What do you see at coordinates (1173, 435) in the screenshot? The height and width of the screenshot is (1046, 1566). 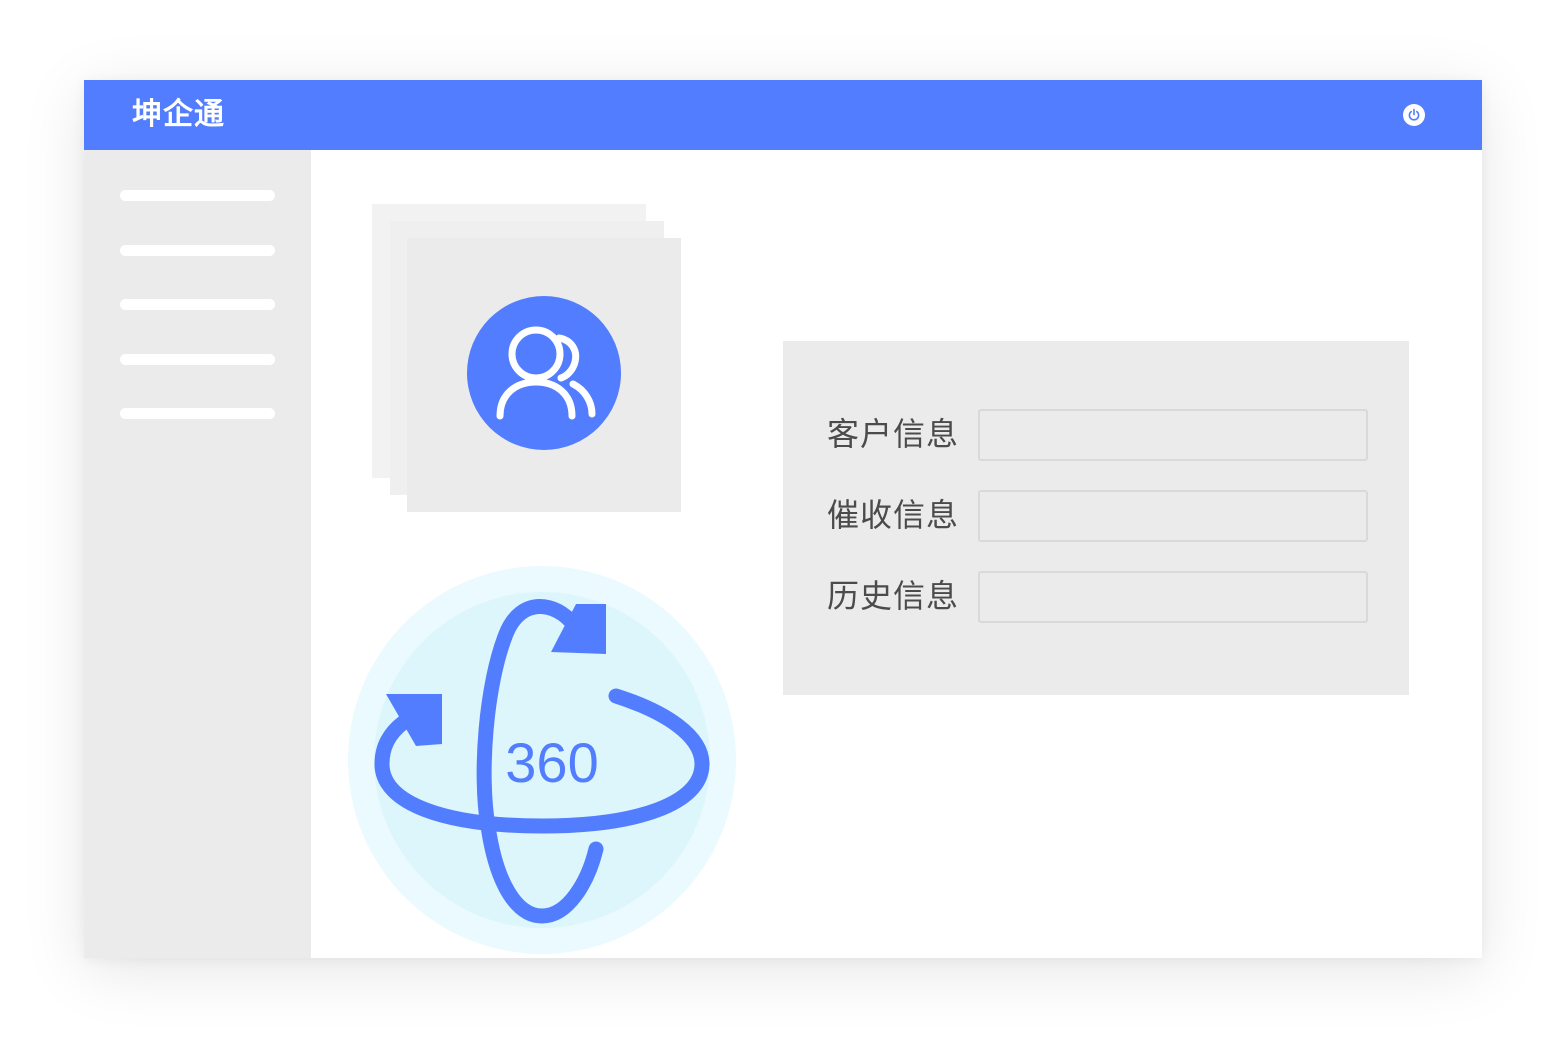 I see `customer-info-input` at bounding box center [1173, 435].